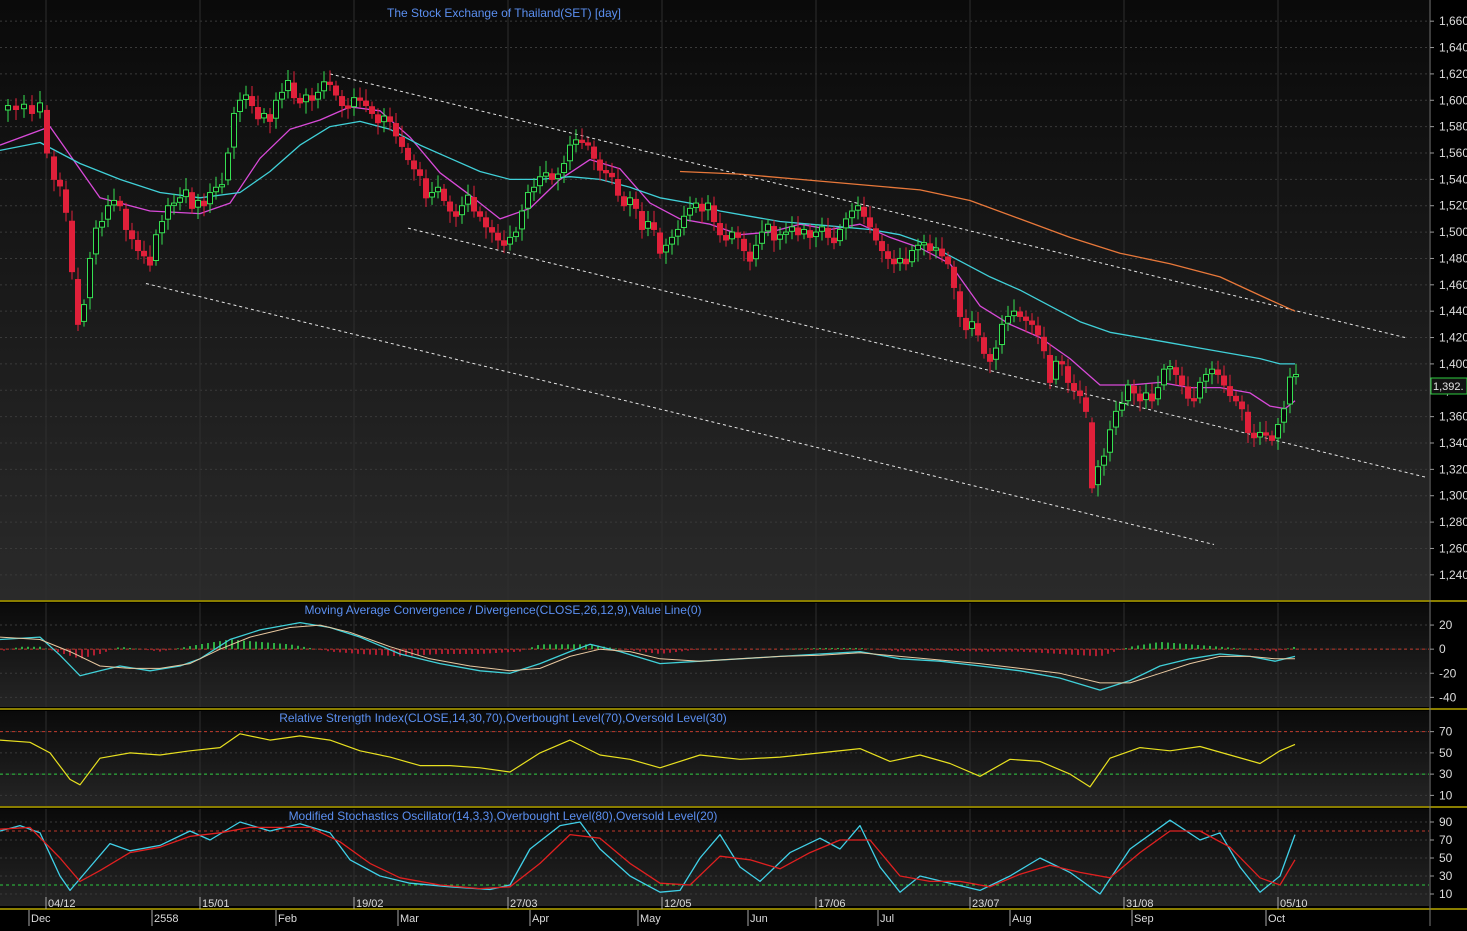  What do you see at coordinates (1144, 919) in the screenshot?
I see `x-tick-label: Sep` at bounding box center [1144, 919].